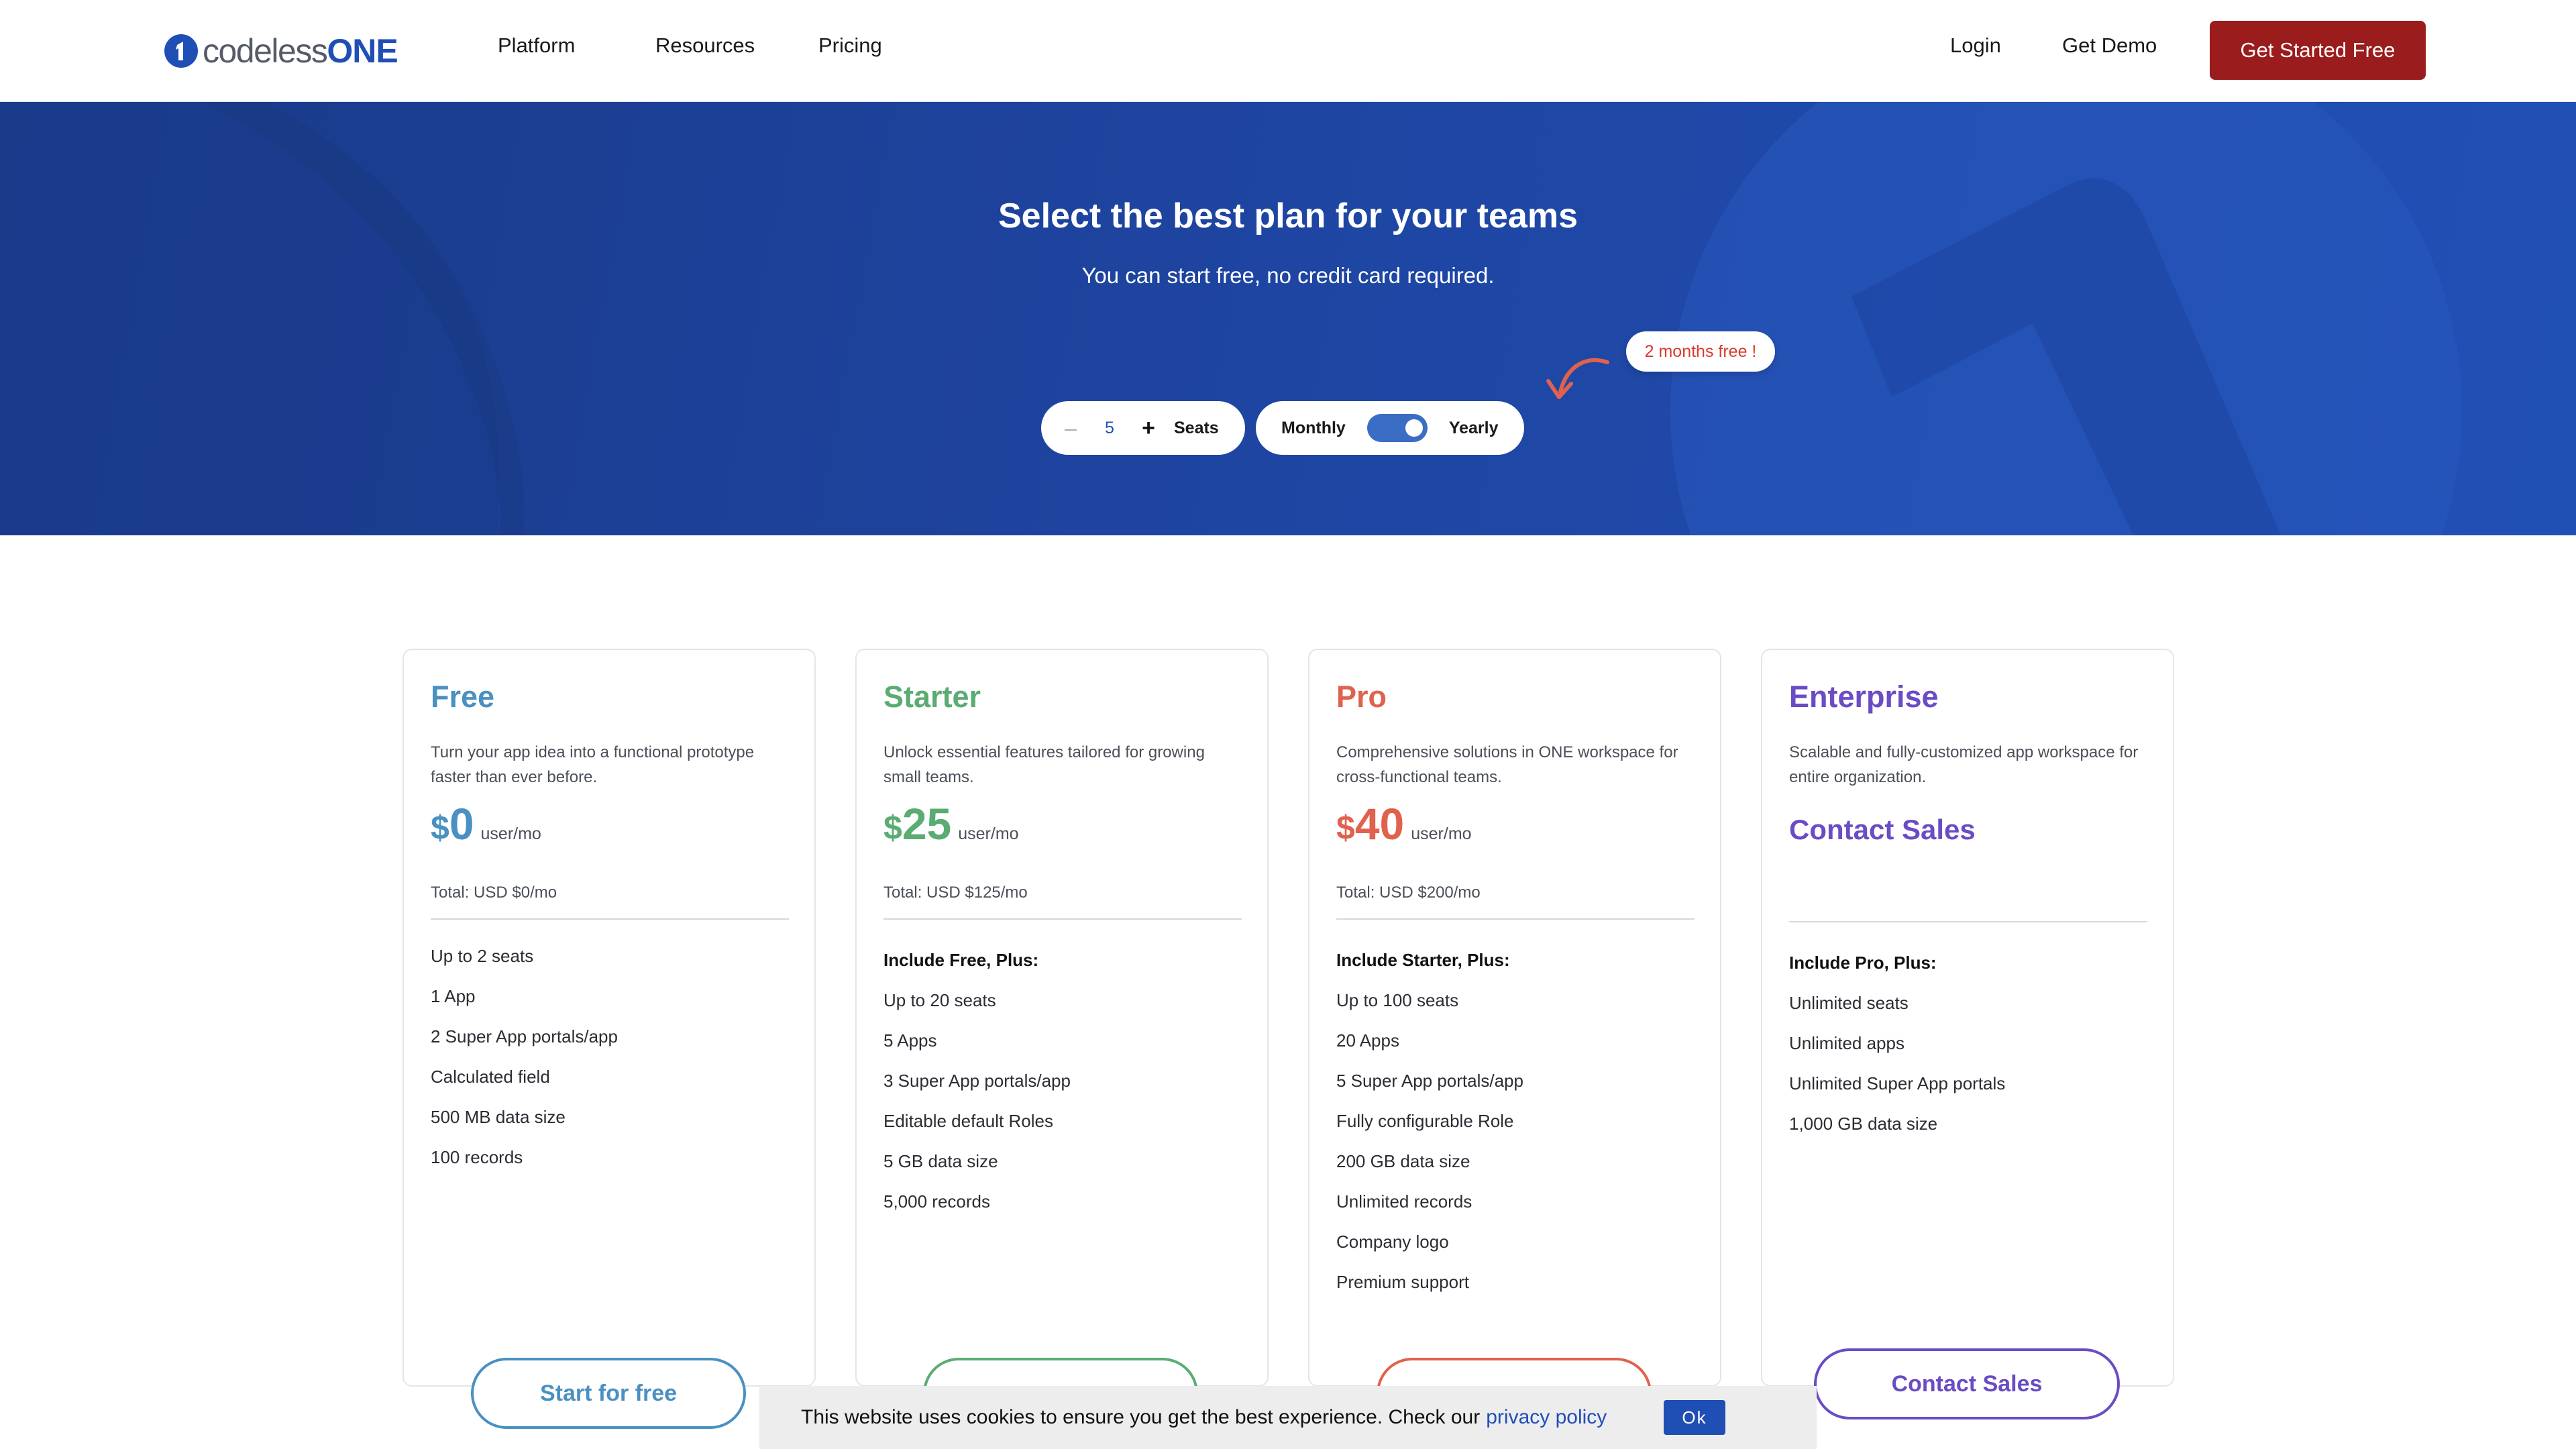  What do you see at coordinates (1849, 1003) in the screenshot?
I see `feature-item: Unlimited seats` at bounding box center [1849, 1003].